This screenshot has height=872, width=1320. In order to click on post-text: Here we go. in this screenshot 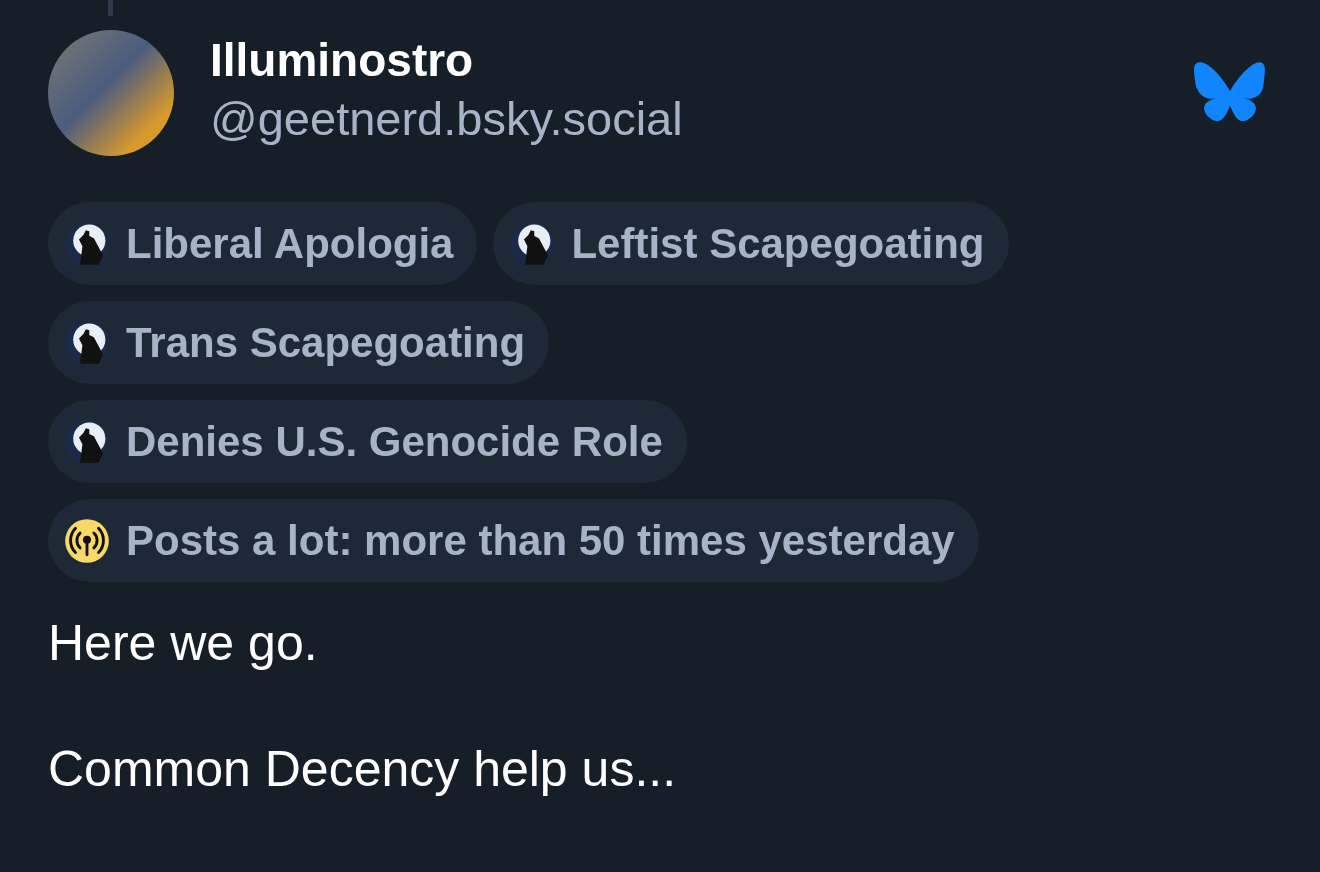, I will do `click(183, 643)`.